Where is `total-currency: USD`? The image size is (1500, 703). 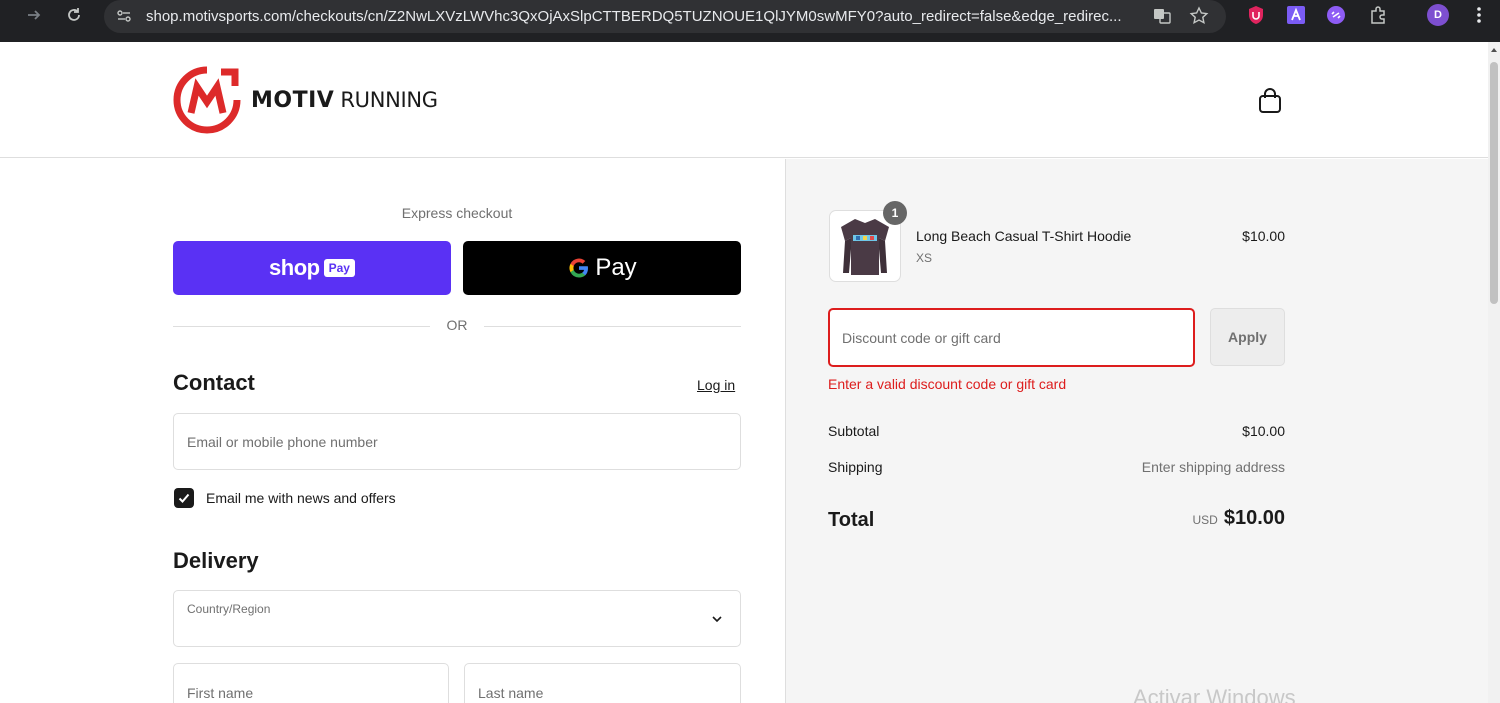 total-currency: USD is located at coordinates (1205, 520).